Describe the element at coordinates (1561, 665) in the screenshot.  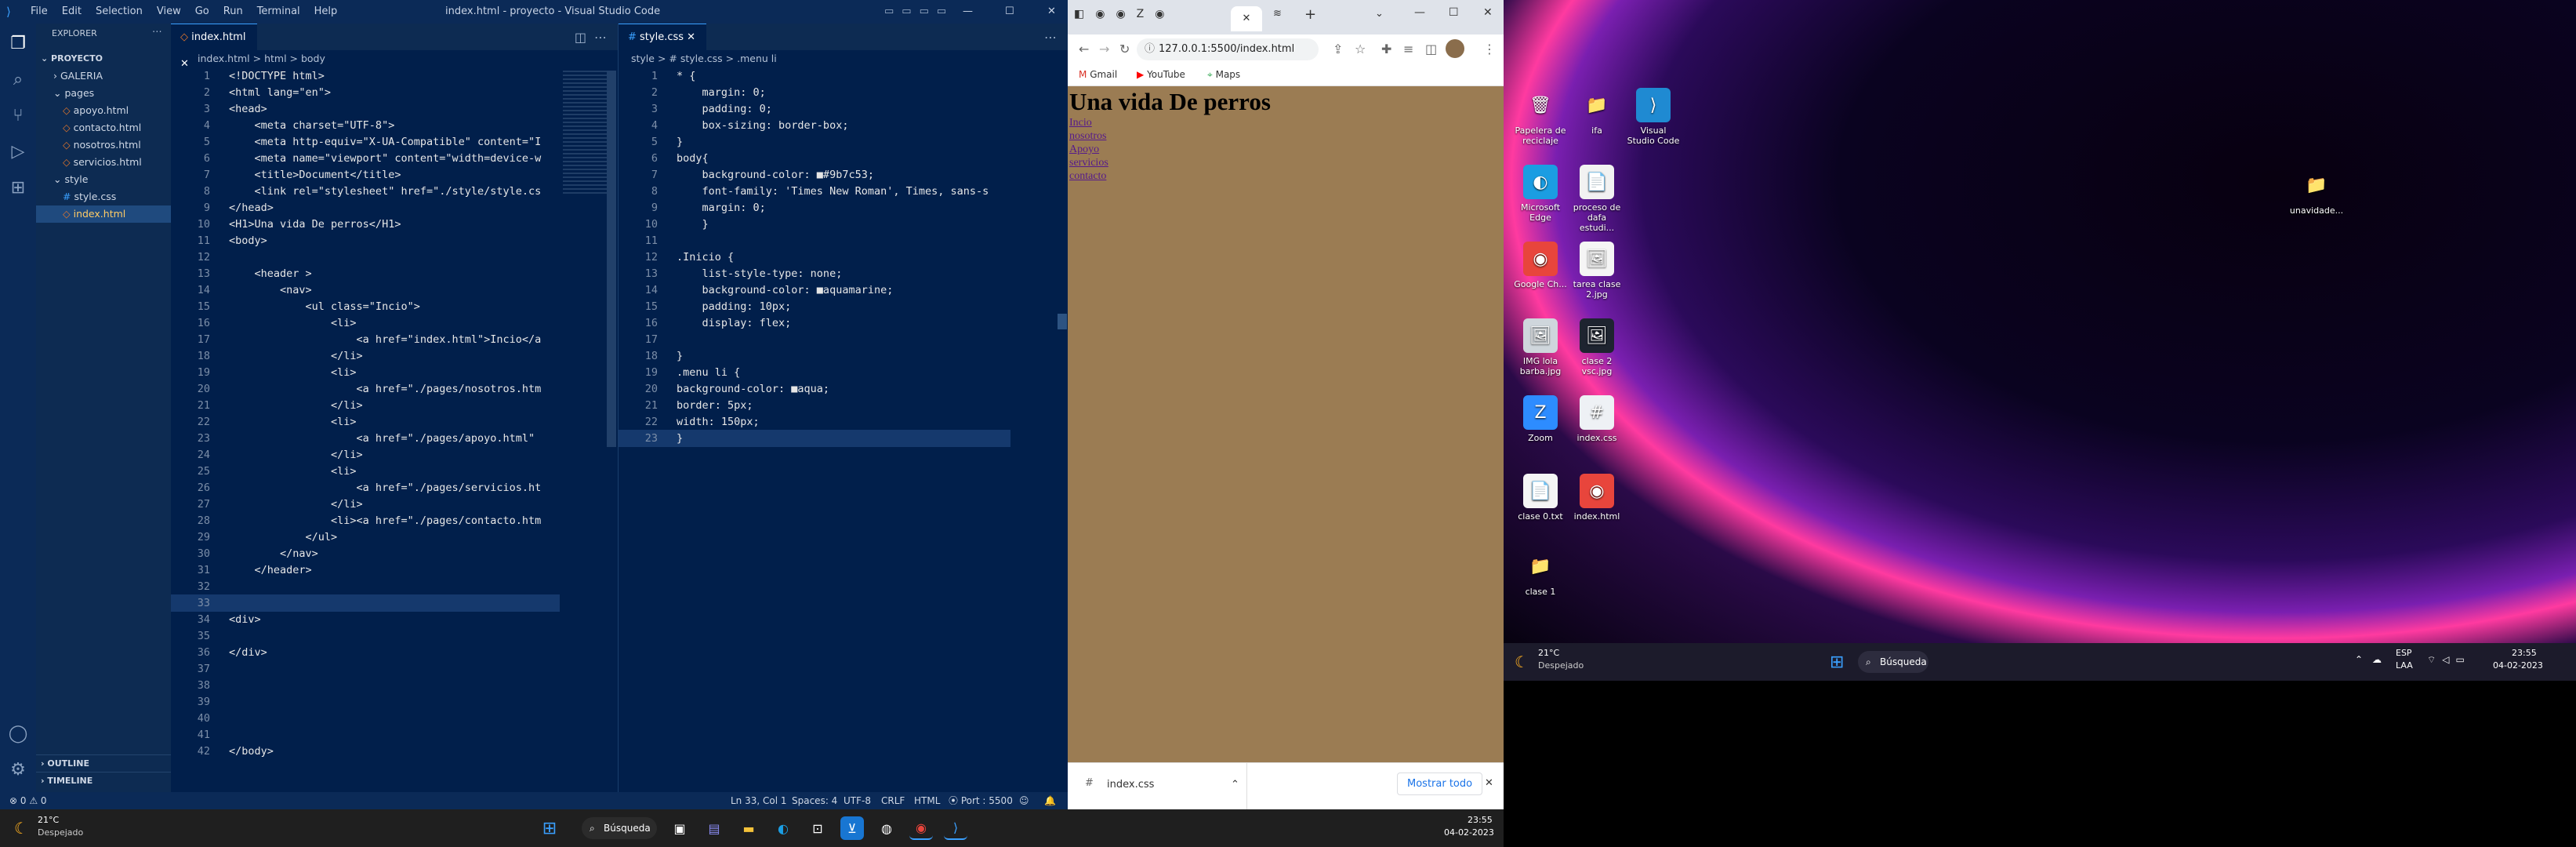
I see `weather-text: Despejado` at that location.